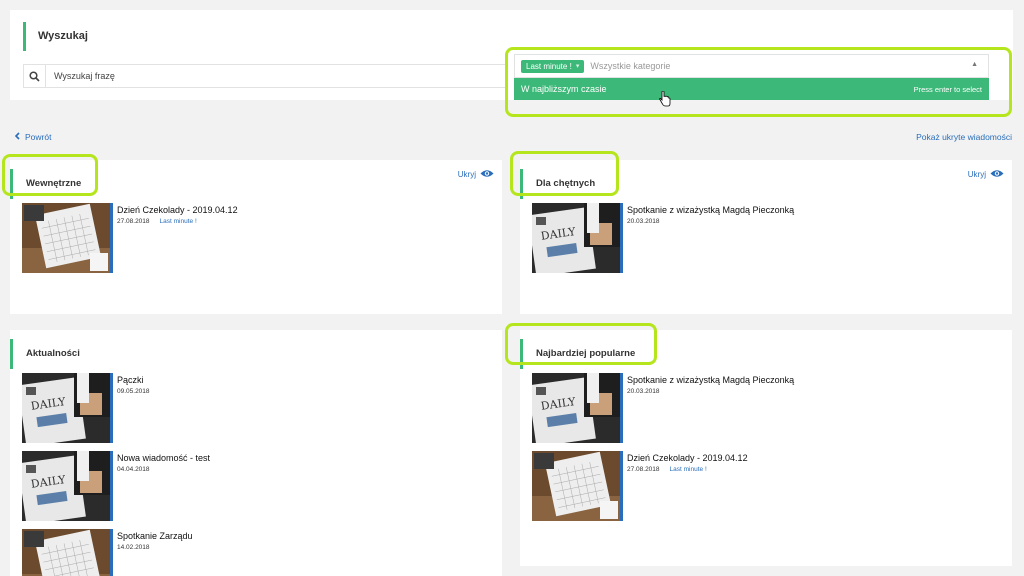 The width and height of the screenshot is (1024, 576). What do you see at coordinates (947, 89) in the screenshot?
I see `dropdown-hint: Press enter to select` at bounding box center [947, 89].